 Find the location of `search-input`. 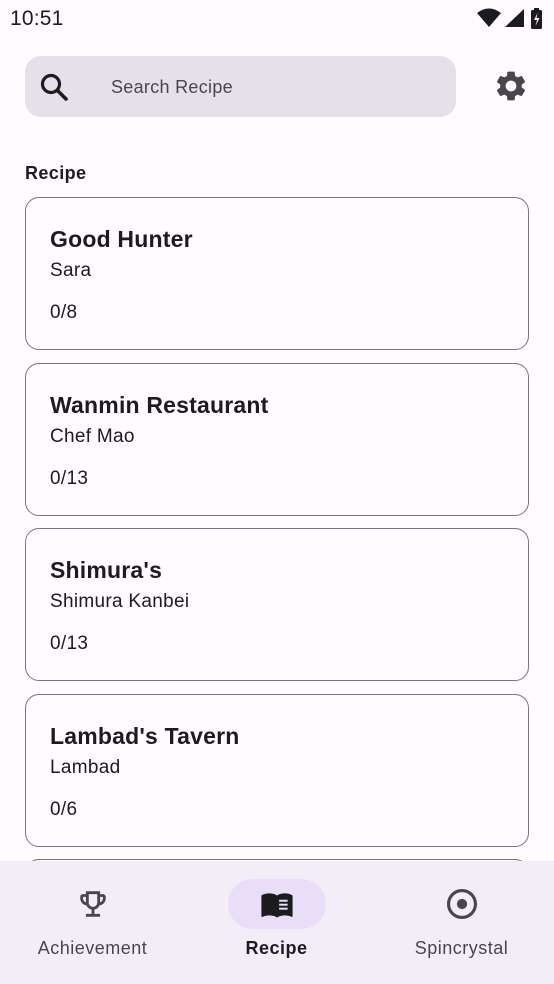

search-input is located at coordinates (276, 87).